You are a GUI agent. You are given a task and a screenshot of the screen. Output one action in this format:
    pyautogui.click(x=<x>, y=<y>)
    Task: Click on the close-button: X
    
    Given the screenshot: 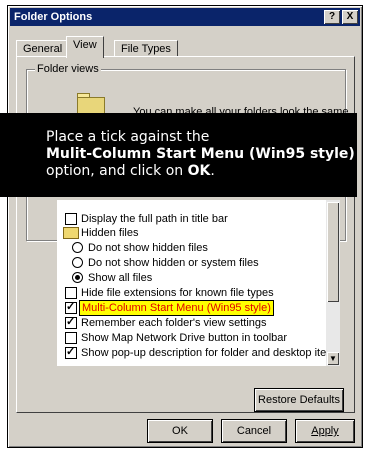 What is the action you would take?
    pyautogui.click(x=350, y=17)
    